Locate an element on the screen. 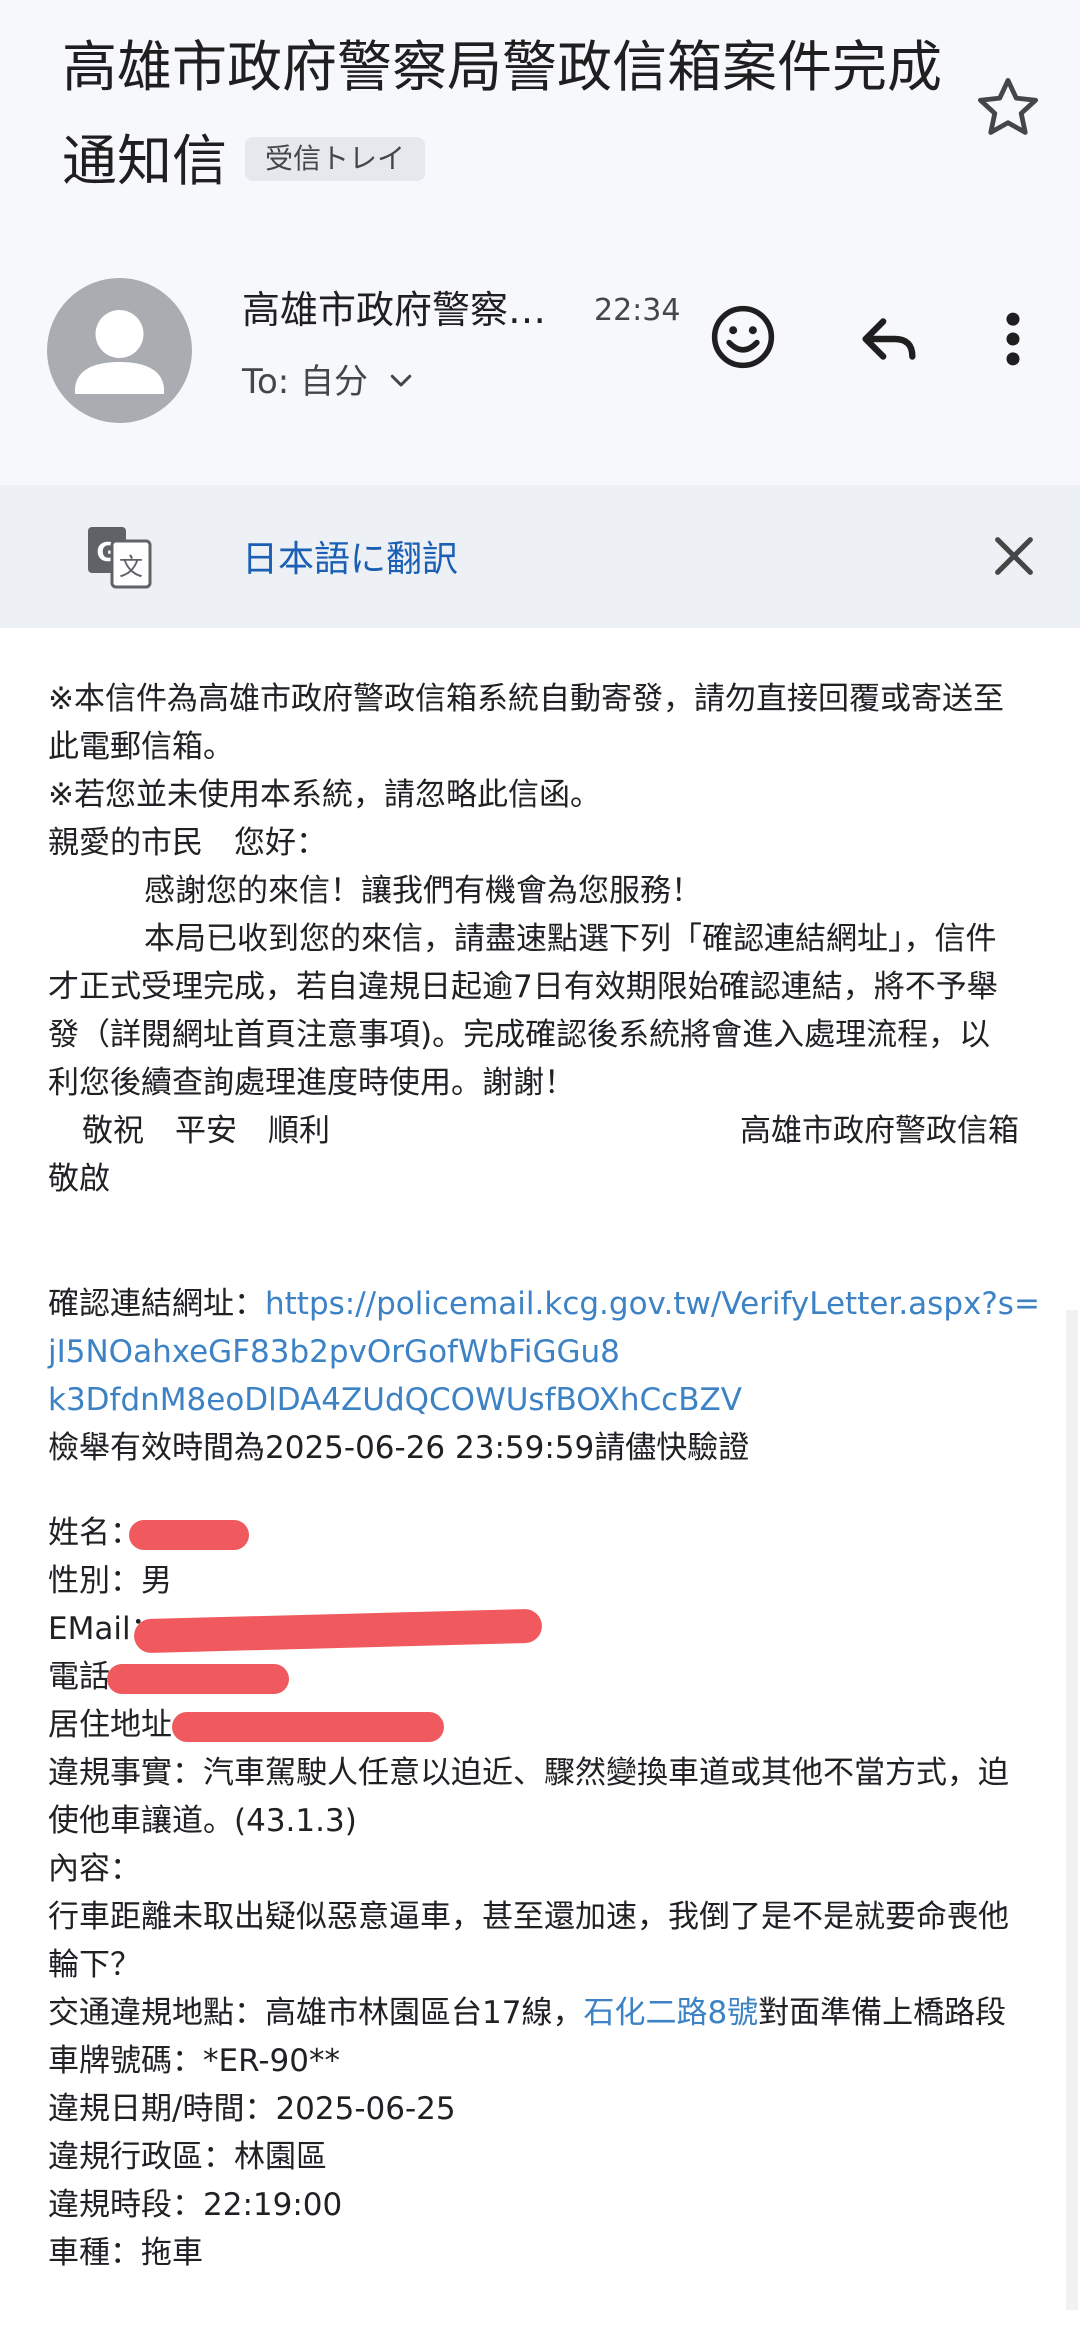 This screenshot has width=1080, height=2326. scrollbar is located at coordinates (1072, 1810).